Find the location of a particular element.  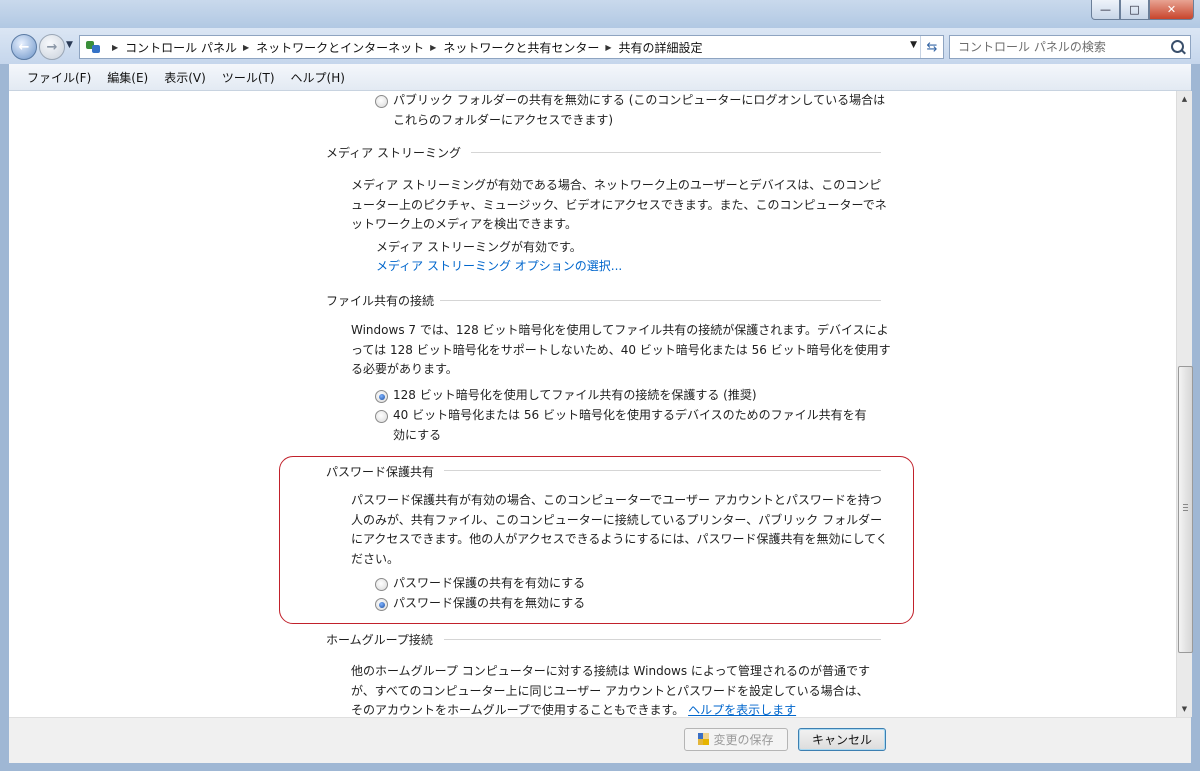

password-disable-option: パスワード保護の共有を無効にする is located at coordinates (575, 604).